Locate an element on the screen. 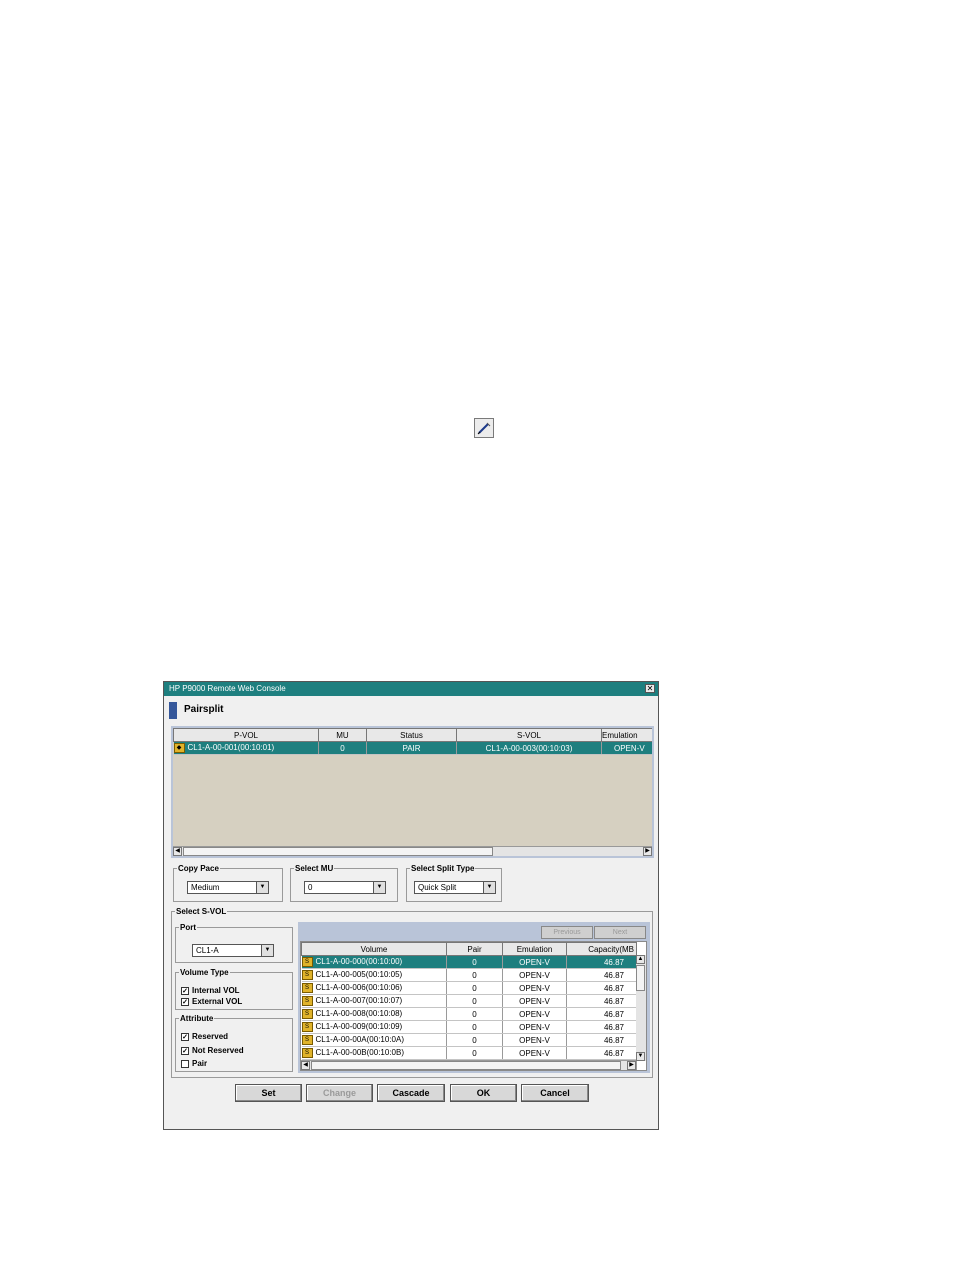 The image size is (954, 1270). select-mu-value: 0 is located at coordinates (310, 887).